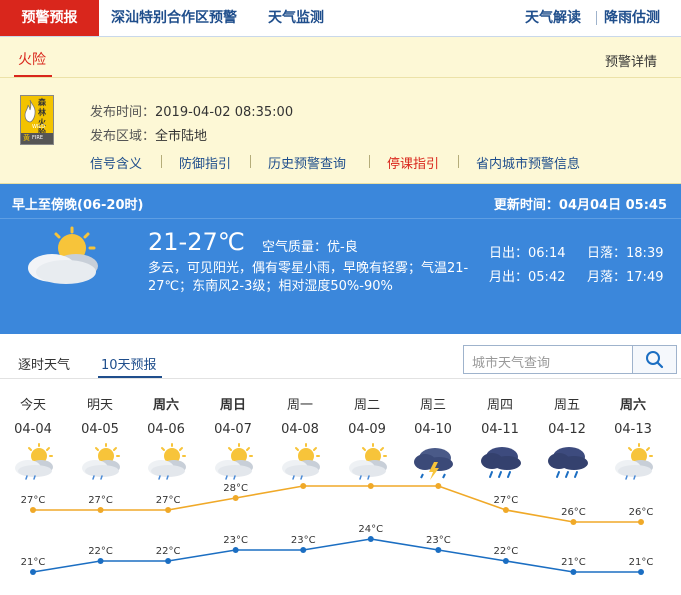 The width and height of the screenshot is (681, 595). Describe the element at coordinates (340, 57) in the screenshot. I see `warning-tabs: 火险 预警详情` at that location.